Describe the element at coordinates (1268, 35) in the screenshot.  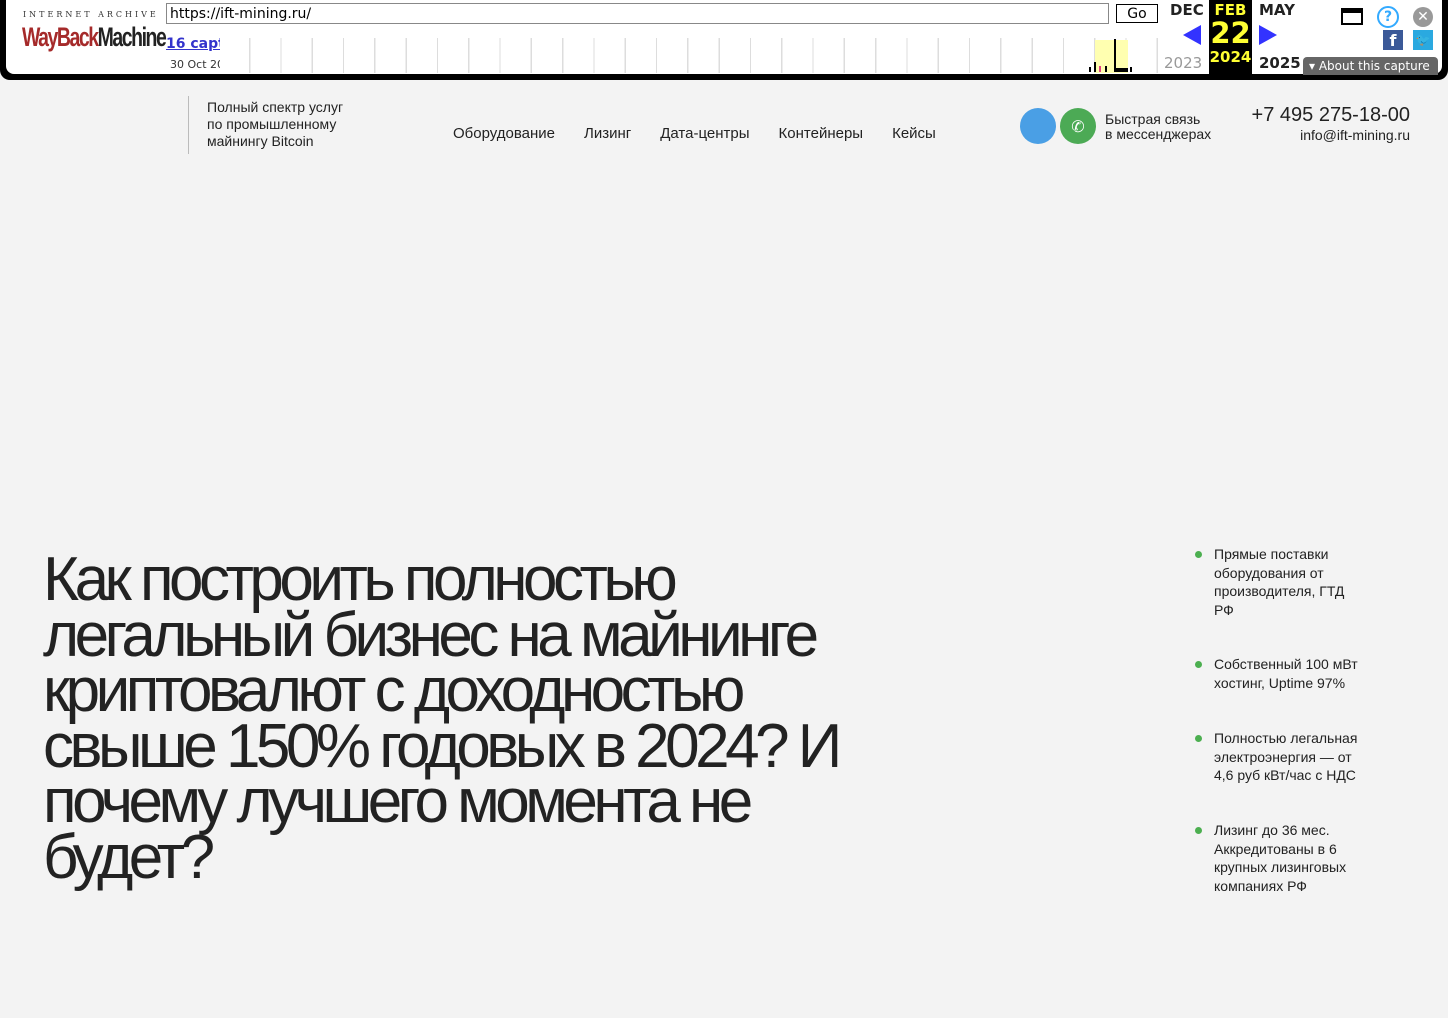
I see `next-arrow-icon` at that location.